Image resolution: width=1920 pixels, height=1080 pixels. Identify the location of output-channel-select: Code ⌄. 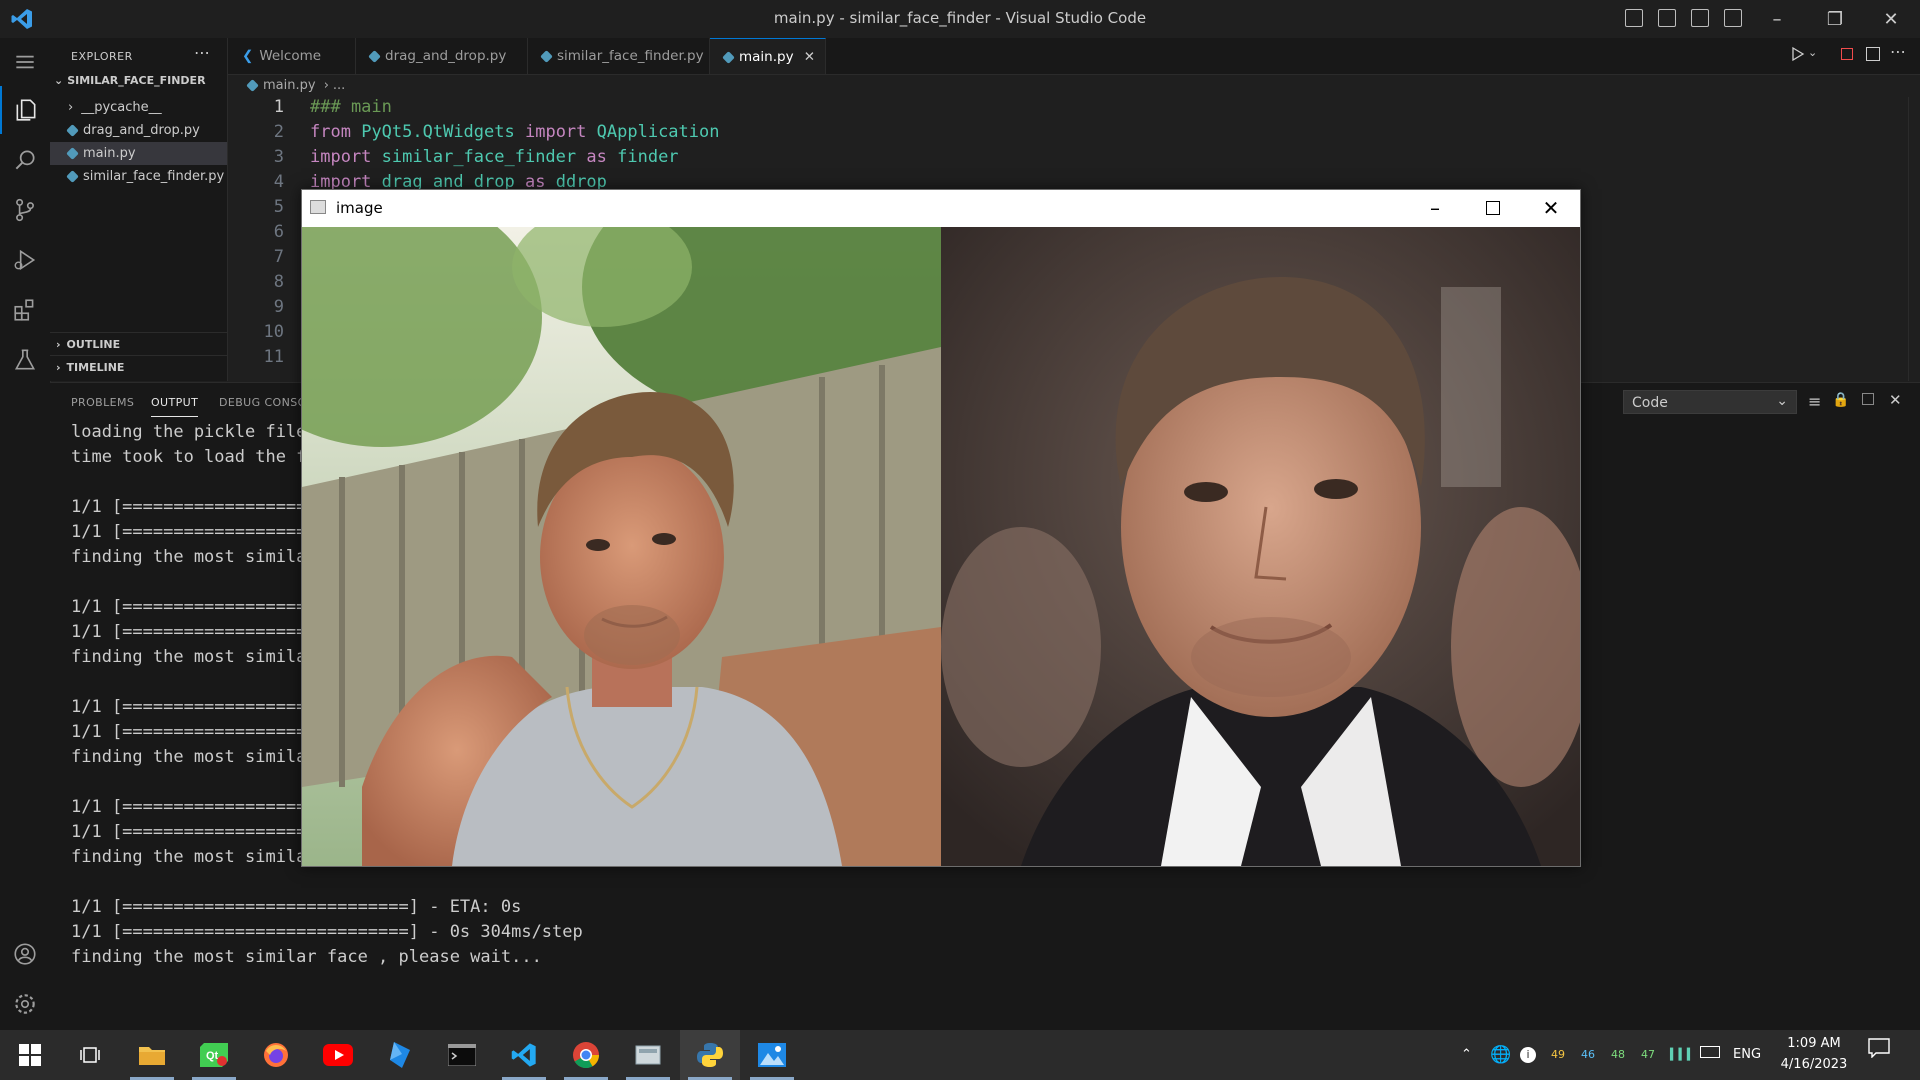
(1710, 402).